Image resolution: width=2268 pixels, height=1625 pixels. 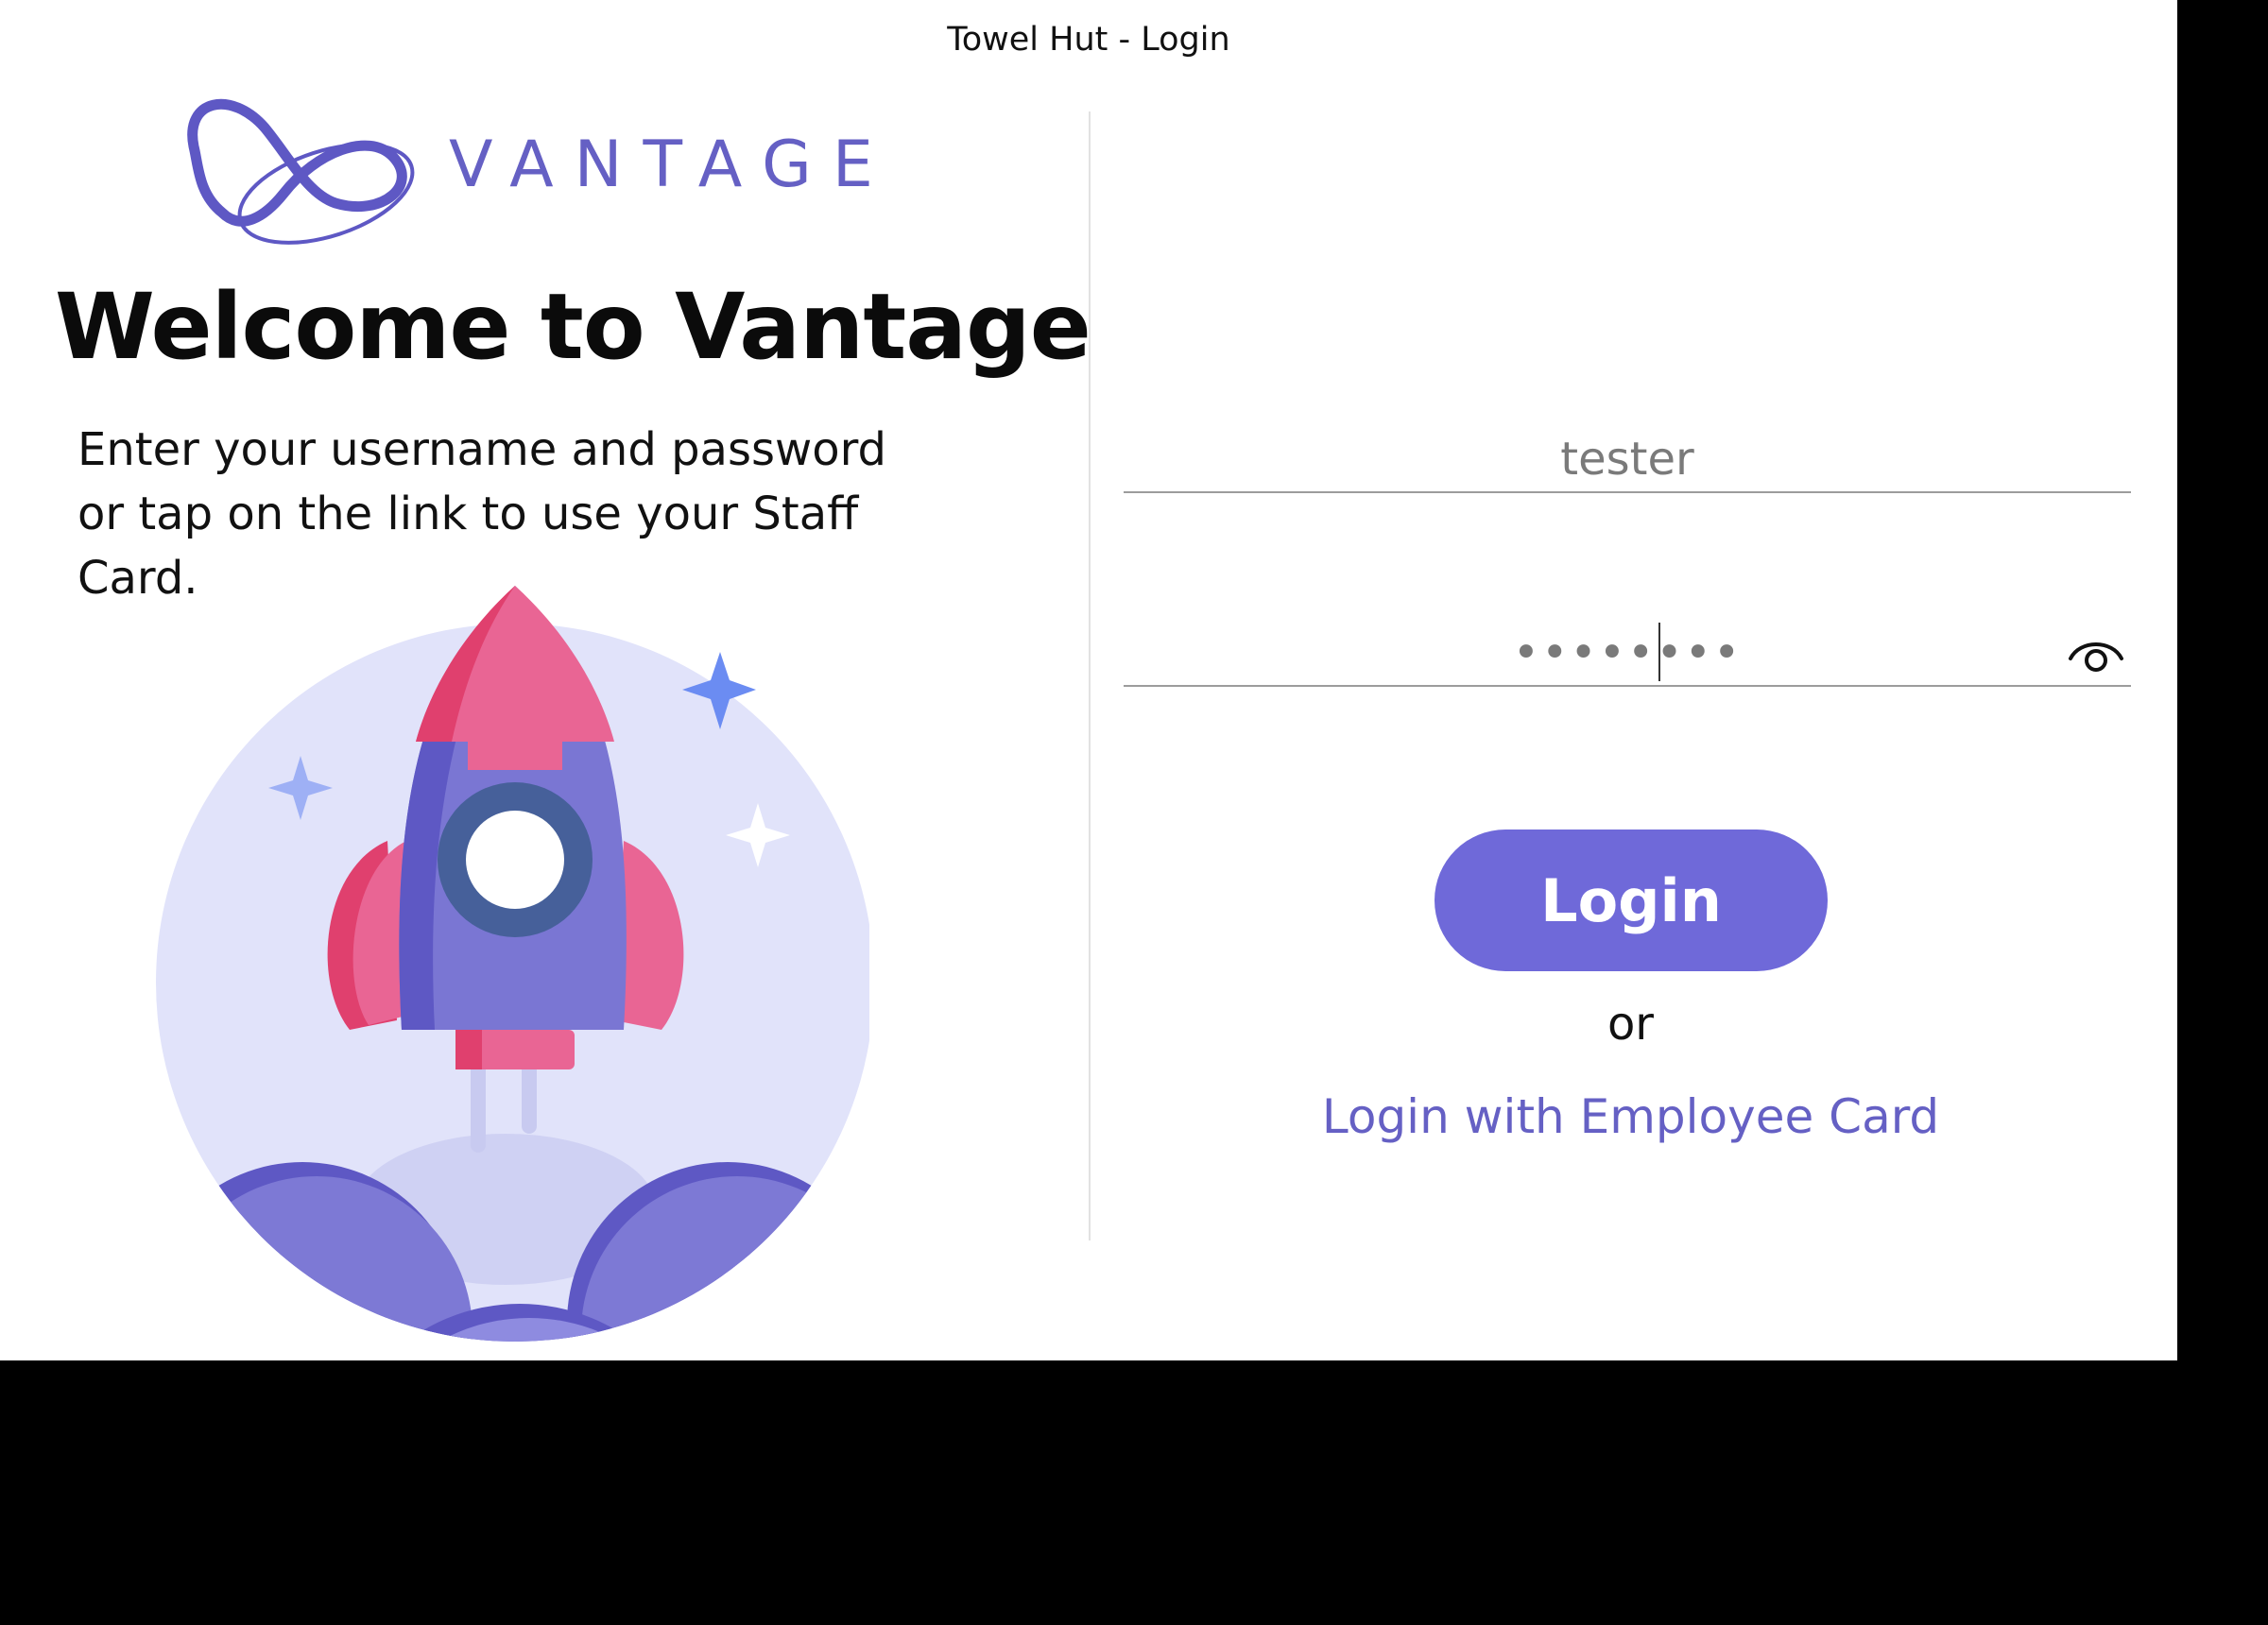 What do you see at coordinates (1631, 901) in the screenshot?
I see `login-button: Login` at bounding box center [1631, 901].